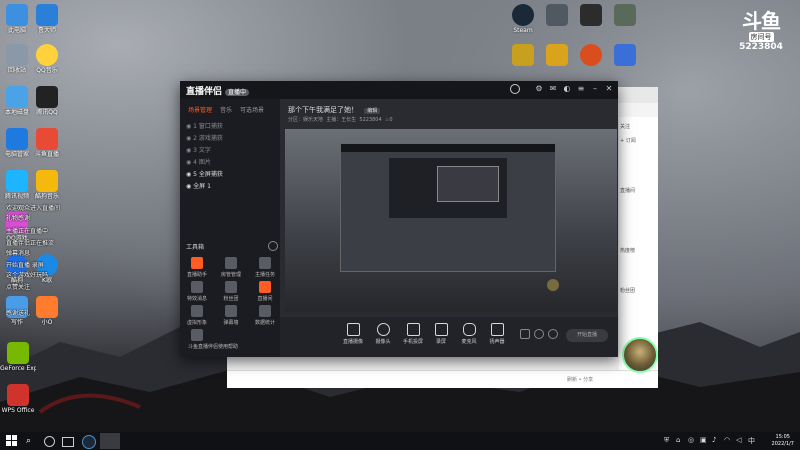 The width and height of the screenshot is (800, 450). Describe the element at coordinates (47, 143) in the screenshot. I see `desktop-icon-douyu: 斗鱼直播` at that location.